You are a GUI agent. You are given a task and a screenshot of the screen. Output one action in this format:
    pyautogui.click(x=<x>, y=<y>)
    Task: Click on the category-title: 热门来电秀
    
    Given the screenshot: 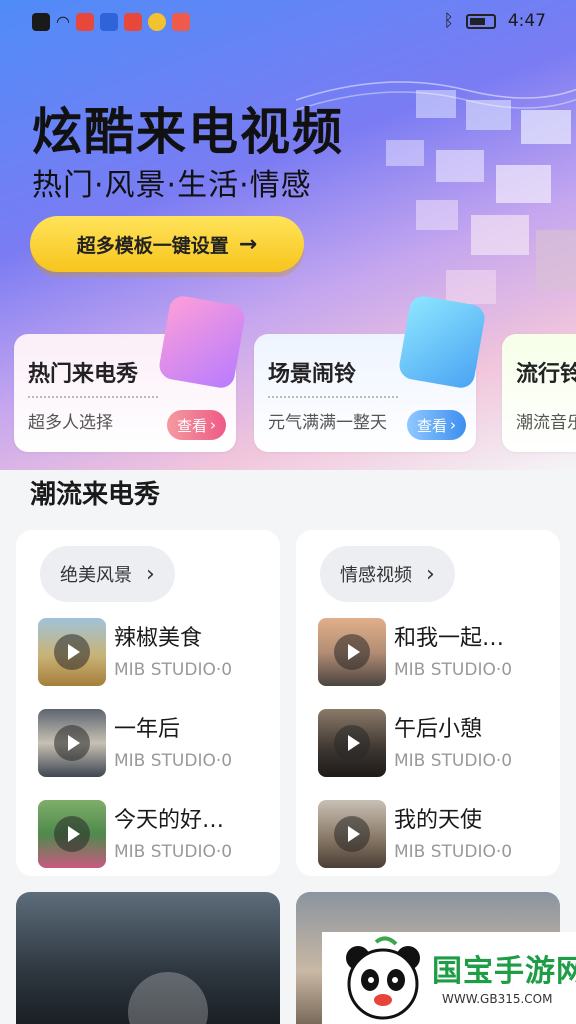 What is the action you would take?
    pyautogui.click(x=83, y=374)
    